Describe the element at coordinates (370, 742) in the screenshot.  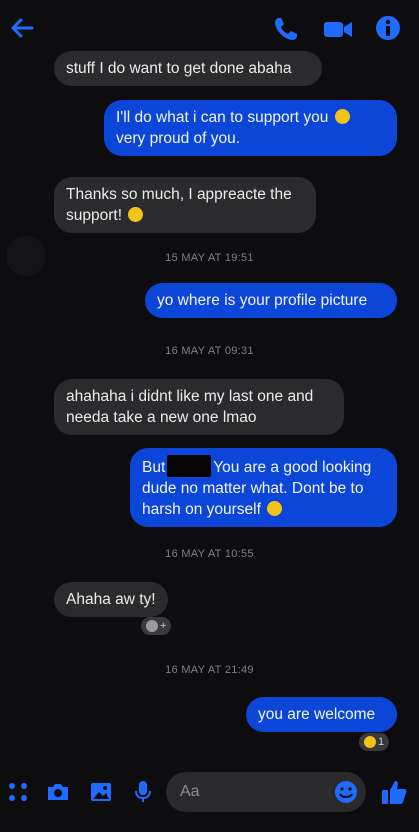
I see `heart-eyes-emoji-icon` at that location.